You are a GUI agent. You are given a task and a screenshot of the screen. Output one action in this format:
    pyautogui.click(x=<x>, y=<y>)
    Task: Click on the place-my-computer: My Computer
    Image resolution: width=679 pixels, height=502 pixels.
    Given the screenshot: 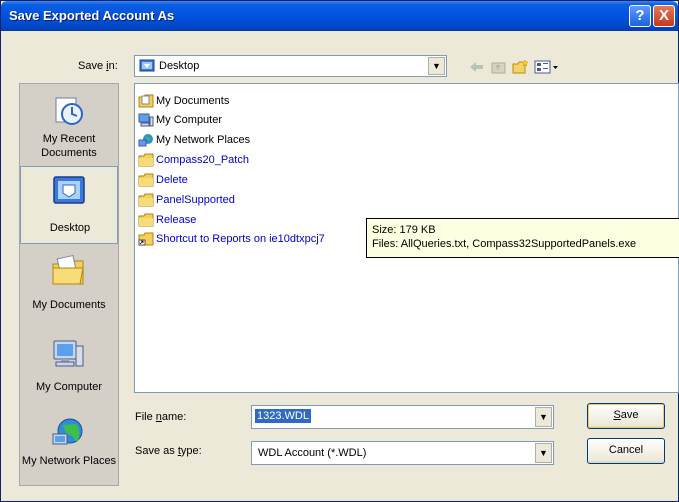 What is the action you would take?
    pyautogui.click(x=69, y=369)
    